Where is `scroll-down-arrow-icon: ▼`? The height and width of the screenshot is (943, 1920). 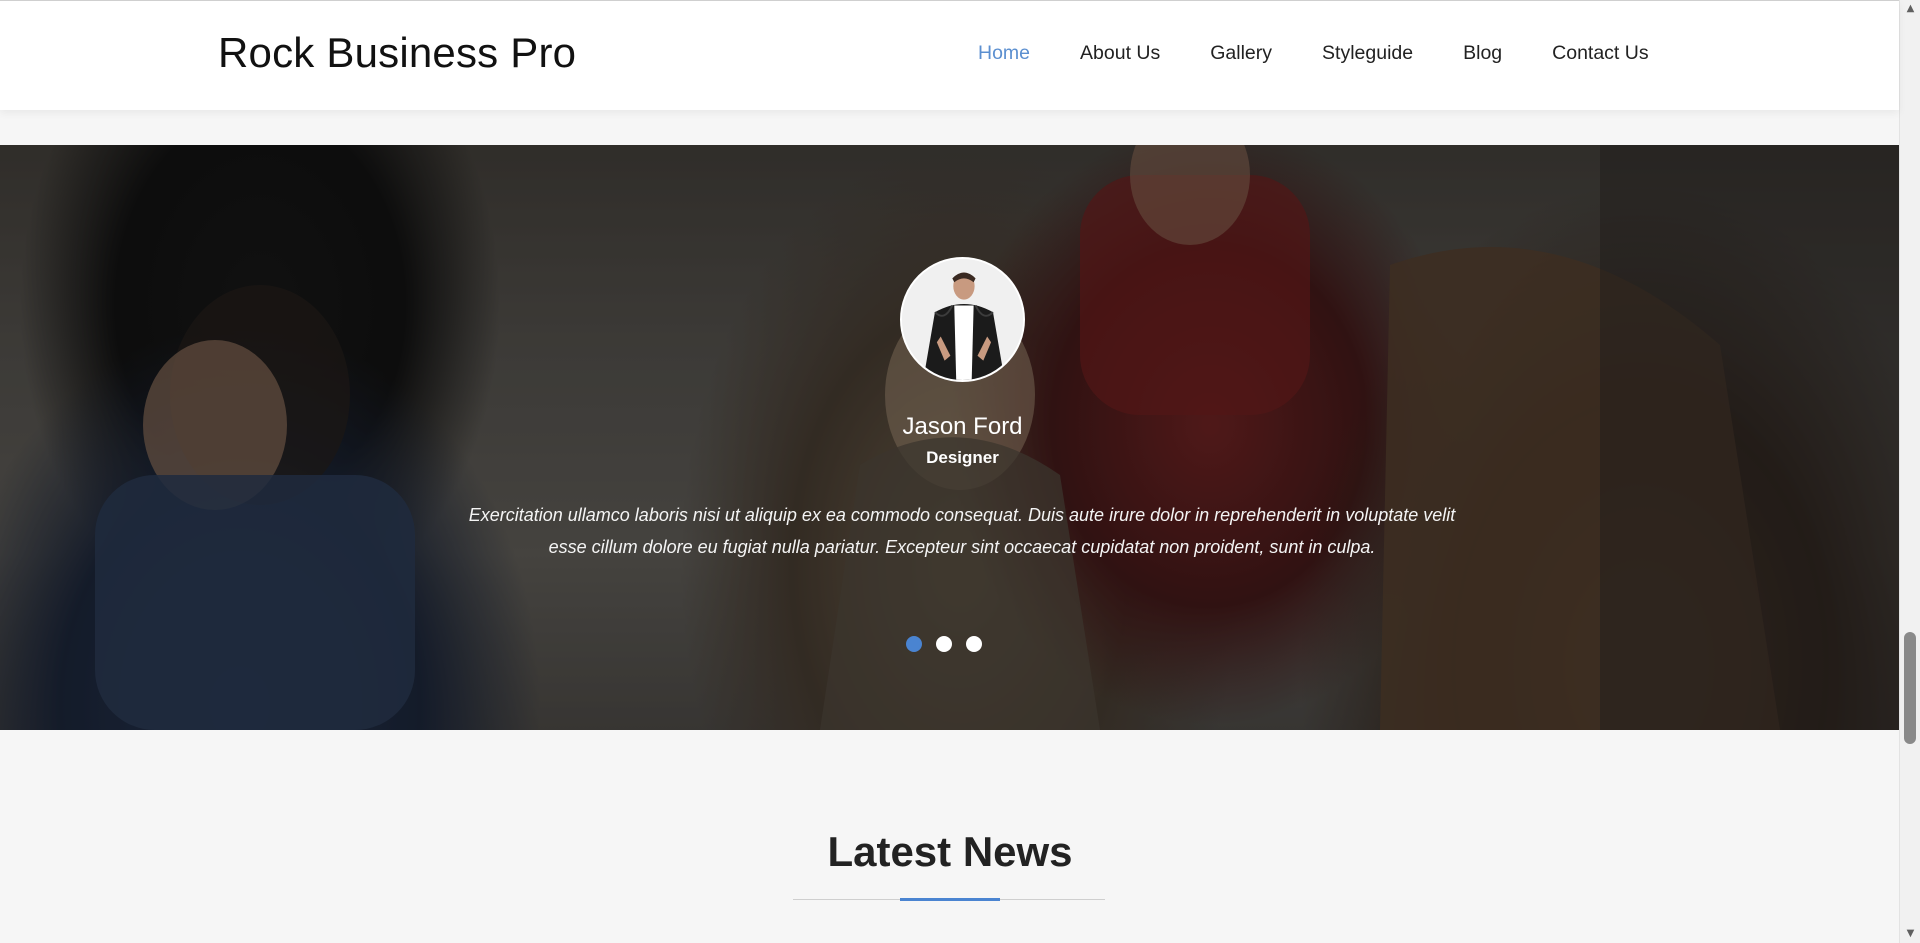
scroll-down-arrow-icon: ▼ is located at coordinates (1910, 934).